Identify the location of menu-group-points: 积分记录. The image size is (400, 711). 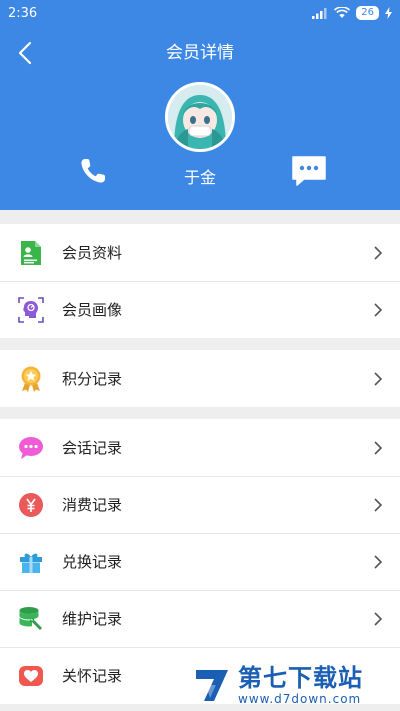
(200, 378).